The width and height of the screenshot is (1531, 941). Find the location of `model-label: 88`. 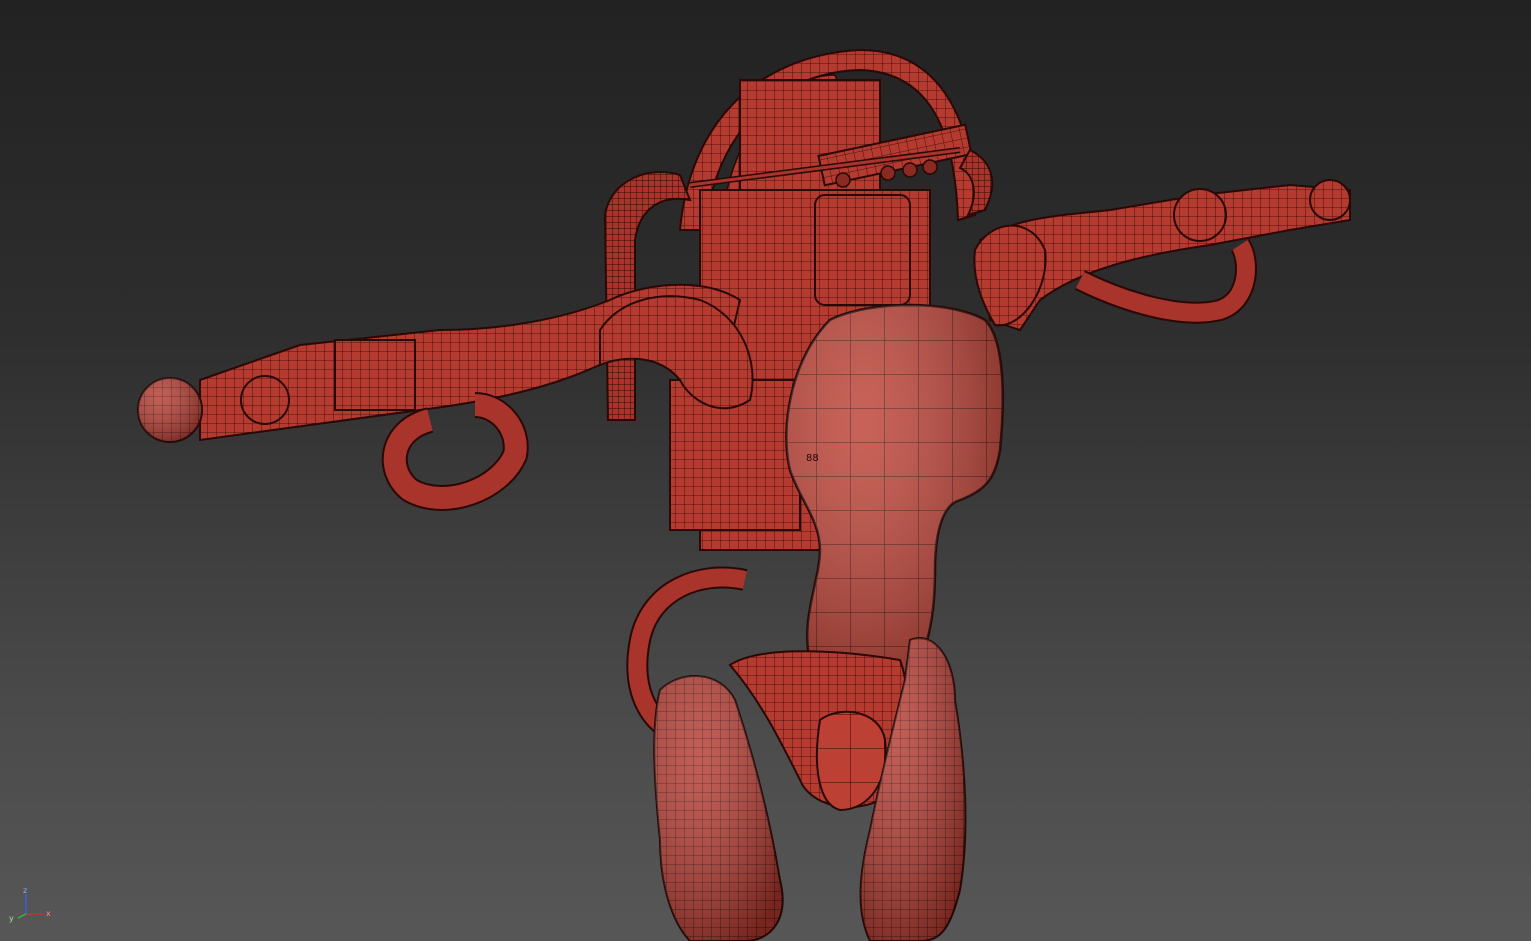

model-label: 88 is located at coordinates (812, 458).